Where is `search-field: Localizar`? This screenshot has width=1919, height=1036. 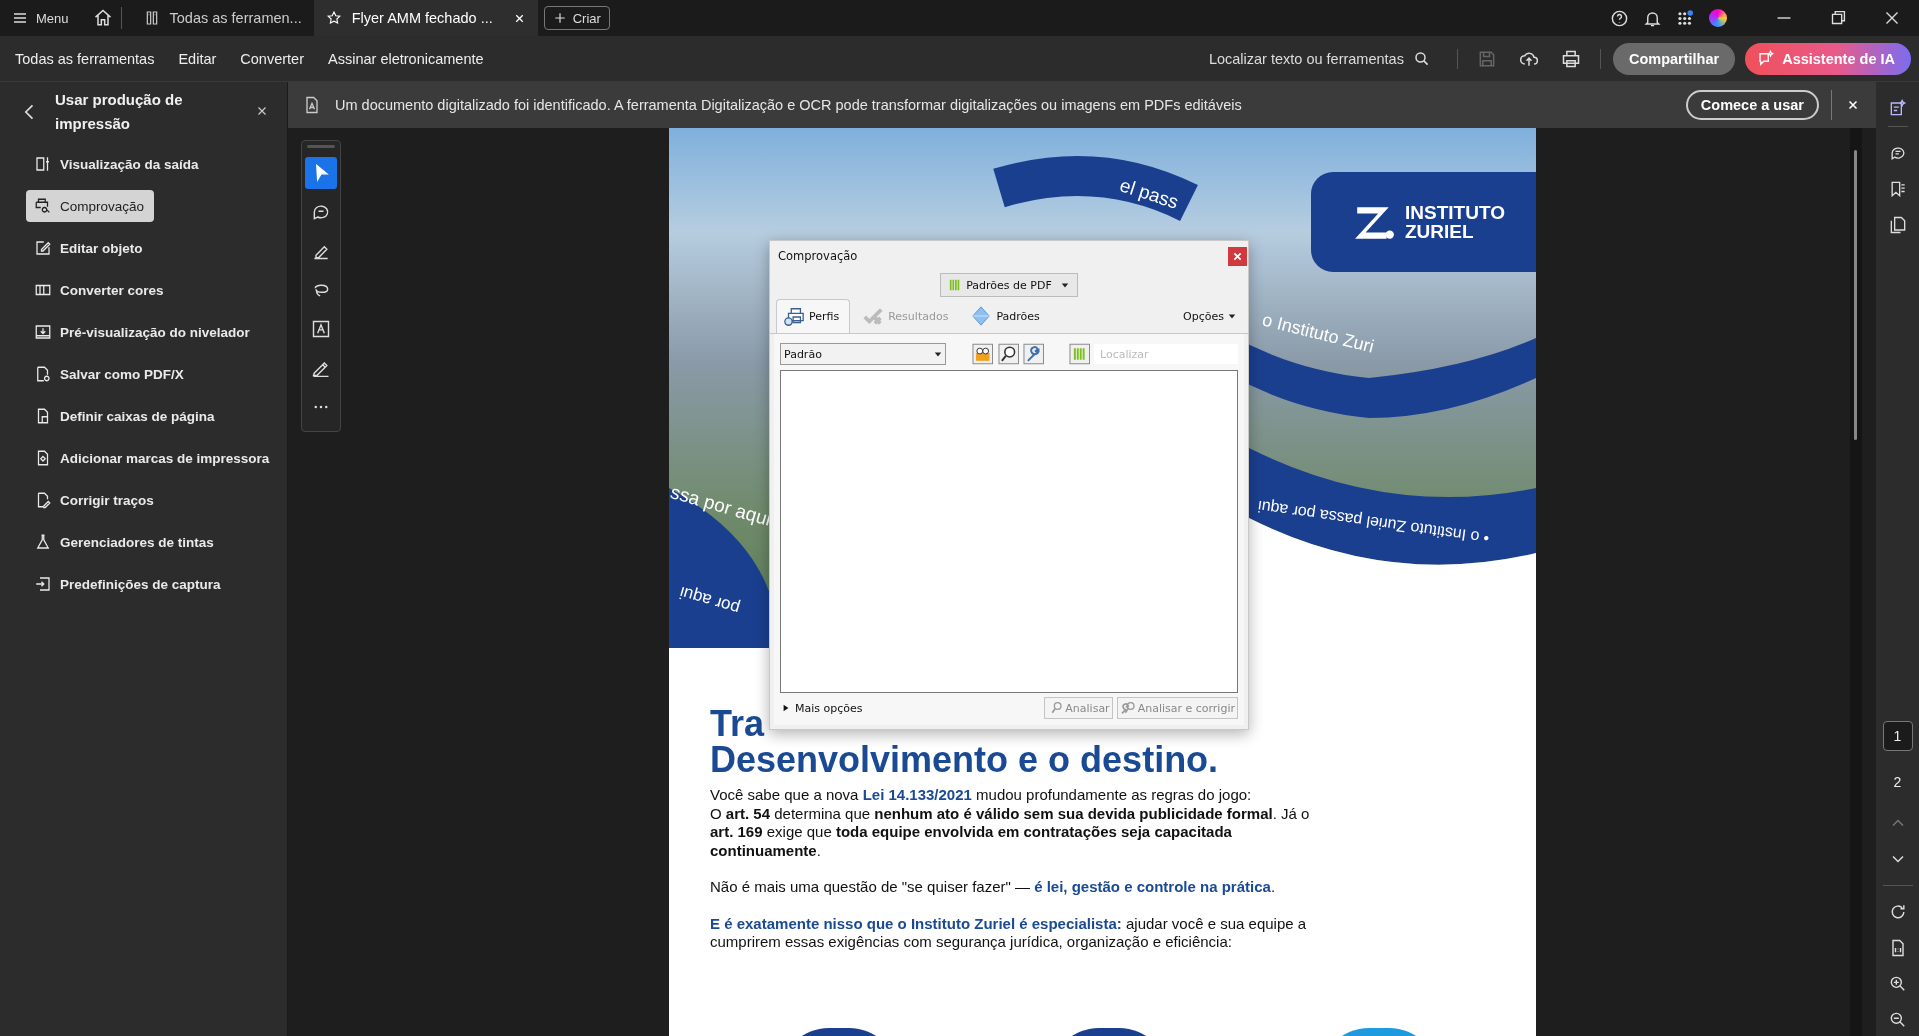
search-field: Localizar is located at coordinates (1166, 354).